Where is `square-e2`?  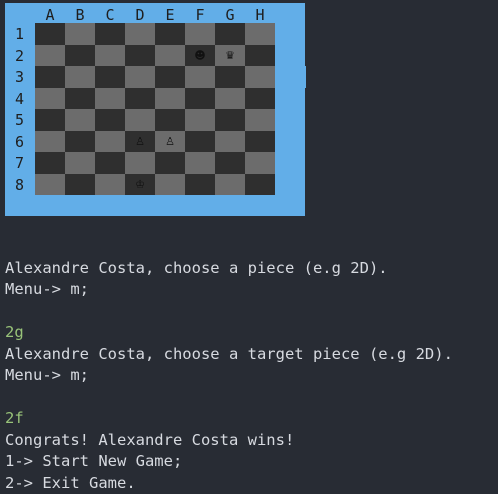
square-e2 is located at coordinates (170, 56).